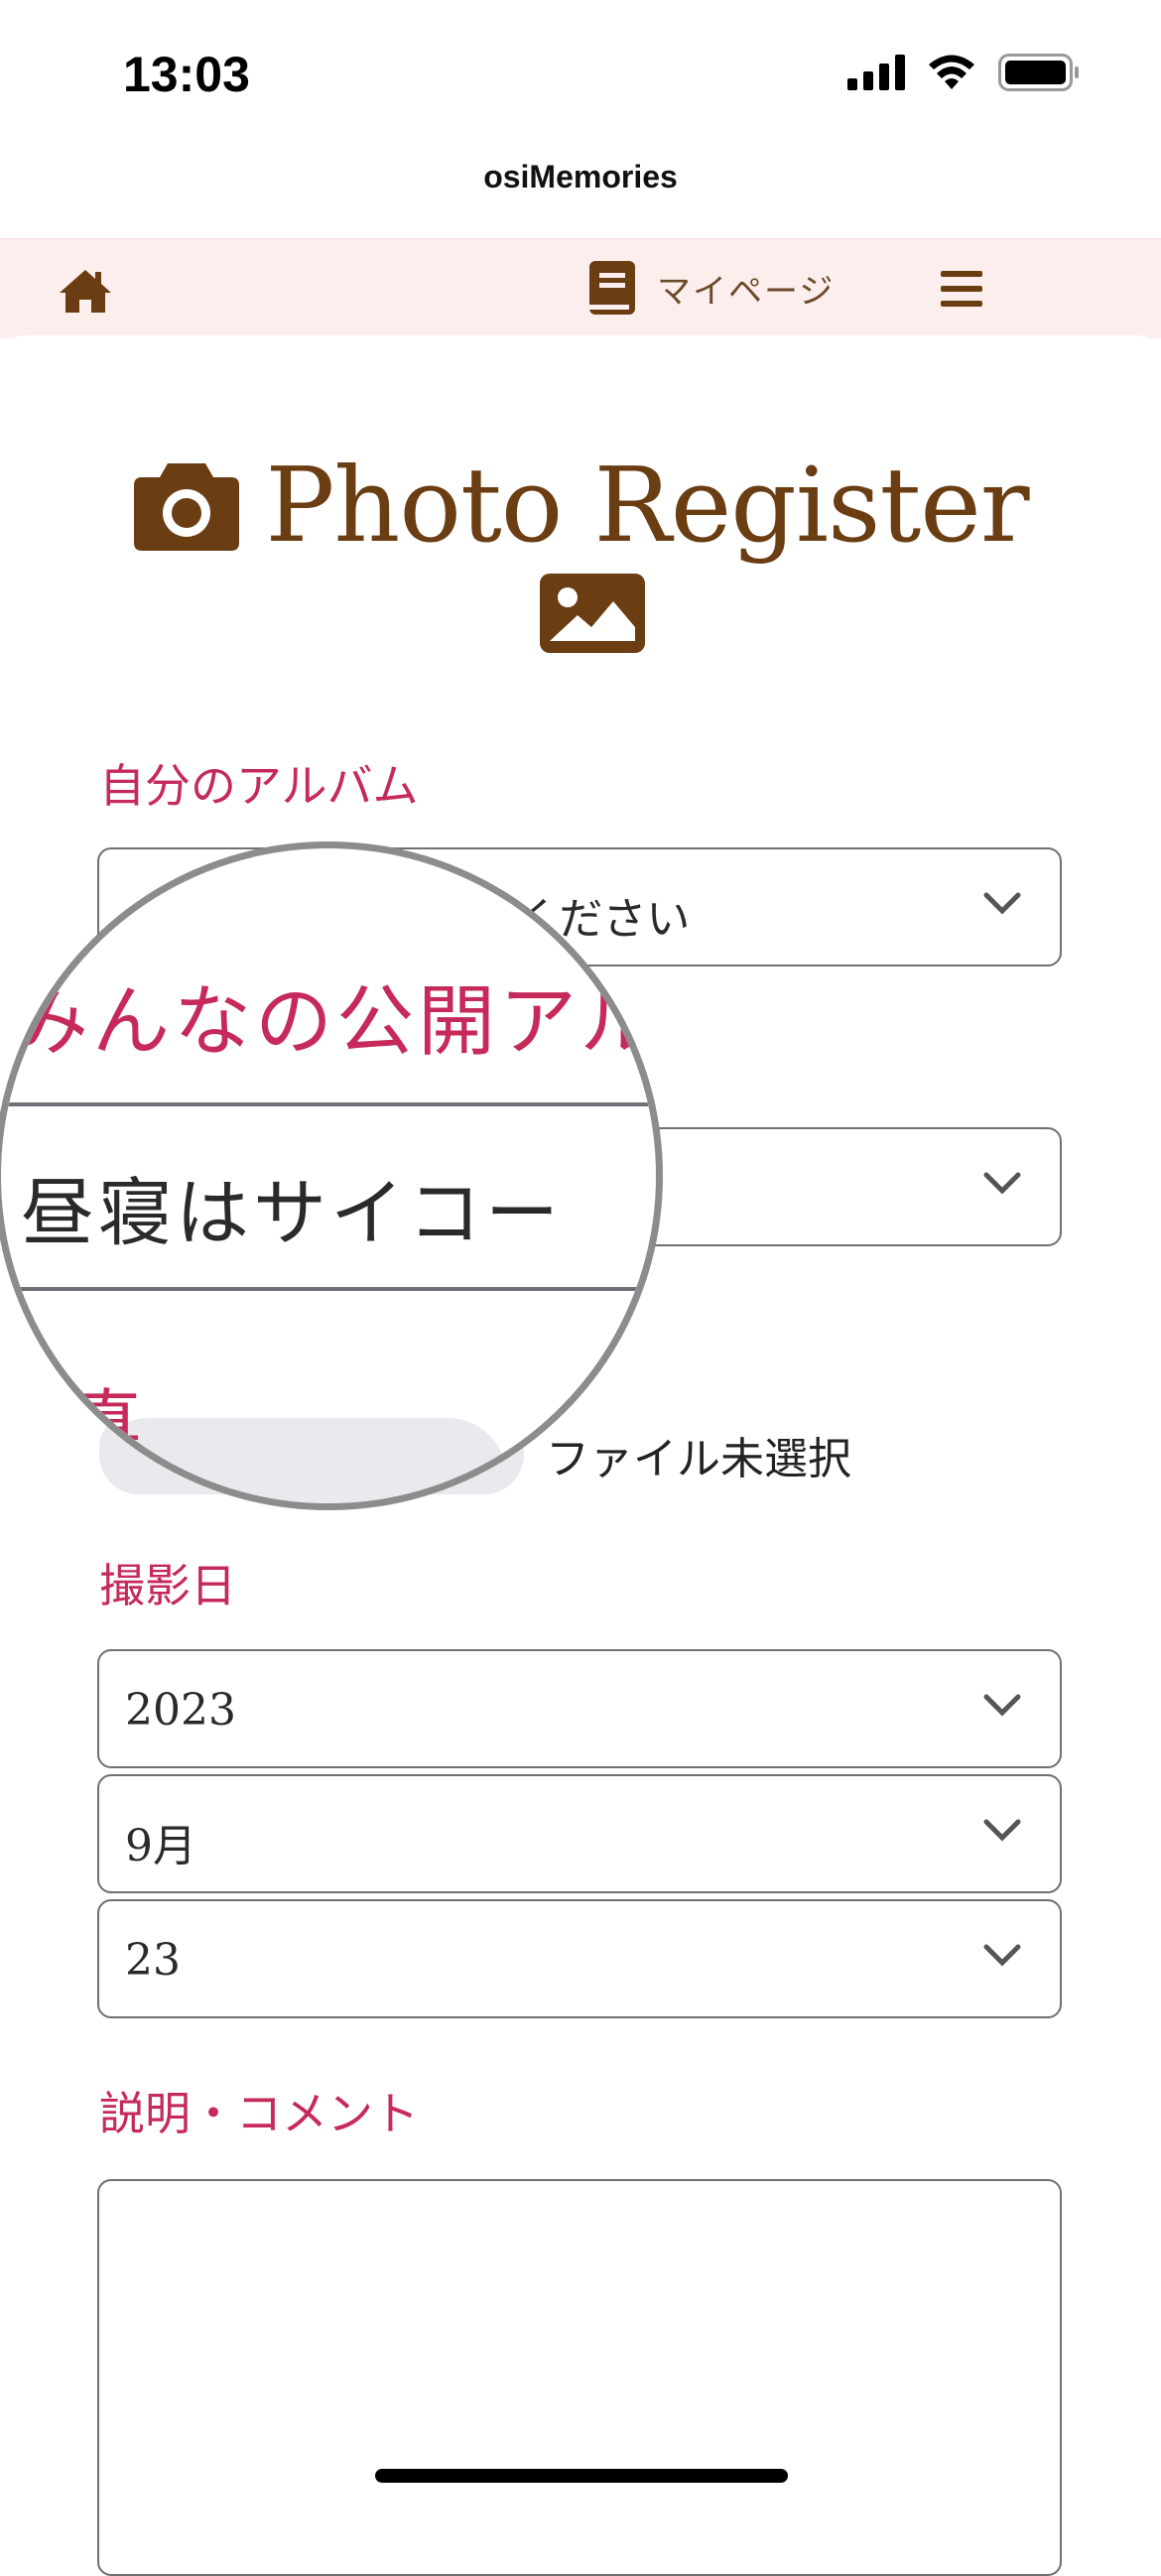  What do you see at coordinates (187, 507) in the screenshot?
I see `camera-icon` at bounding box center [187, 507].